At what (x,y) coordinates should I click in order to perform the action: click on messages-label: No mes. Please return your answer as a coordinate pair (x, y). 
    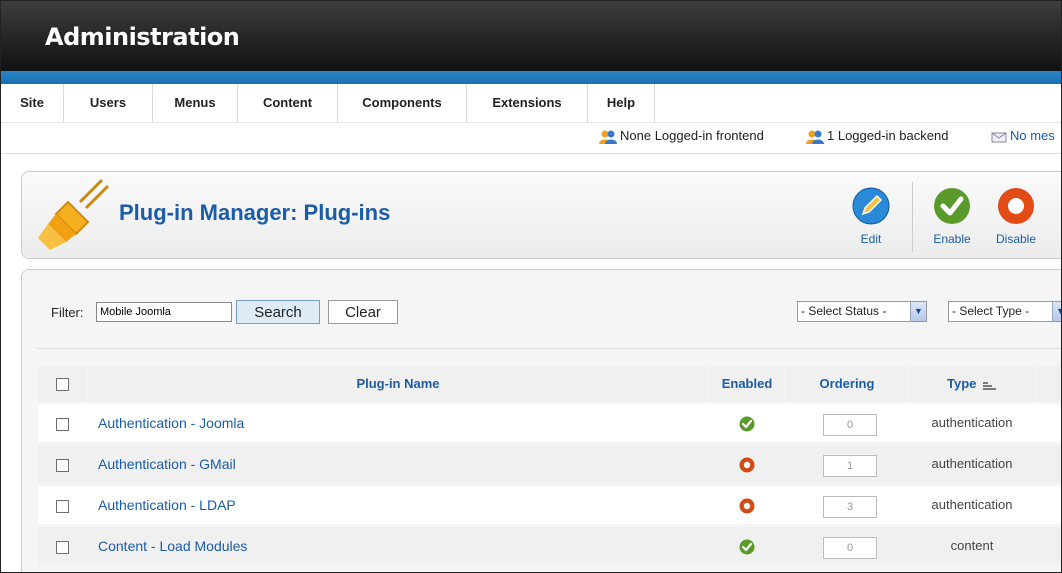
    Looking at the image, I should click on (1032, 135).